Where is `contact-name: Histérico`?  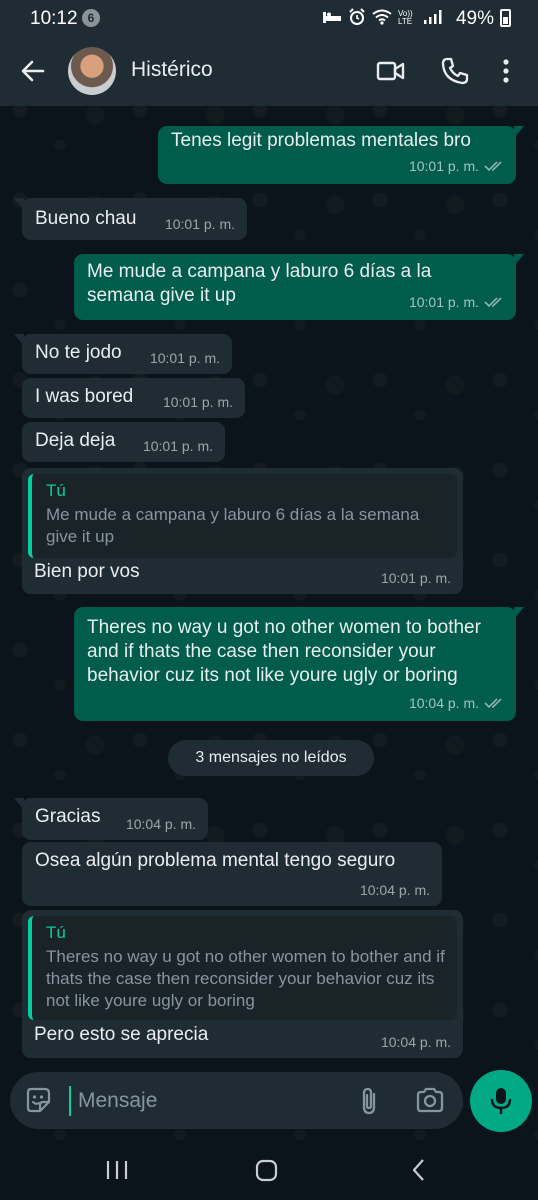 contact-name: Histérico is located at coordinates (172, 70).